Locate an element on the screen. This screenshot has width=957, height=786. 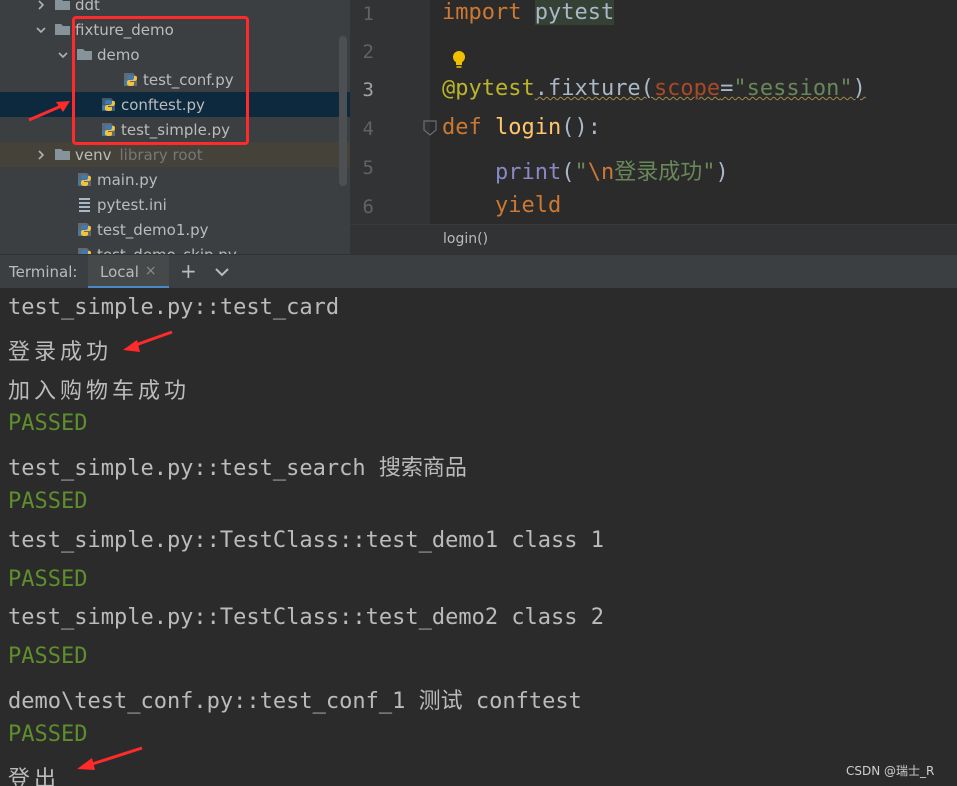
tree-item-test-demo1-py: test_demo1.py is located at coordinates (175, 229).